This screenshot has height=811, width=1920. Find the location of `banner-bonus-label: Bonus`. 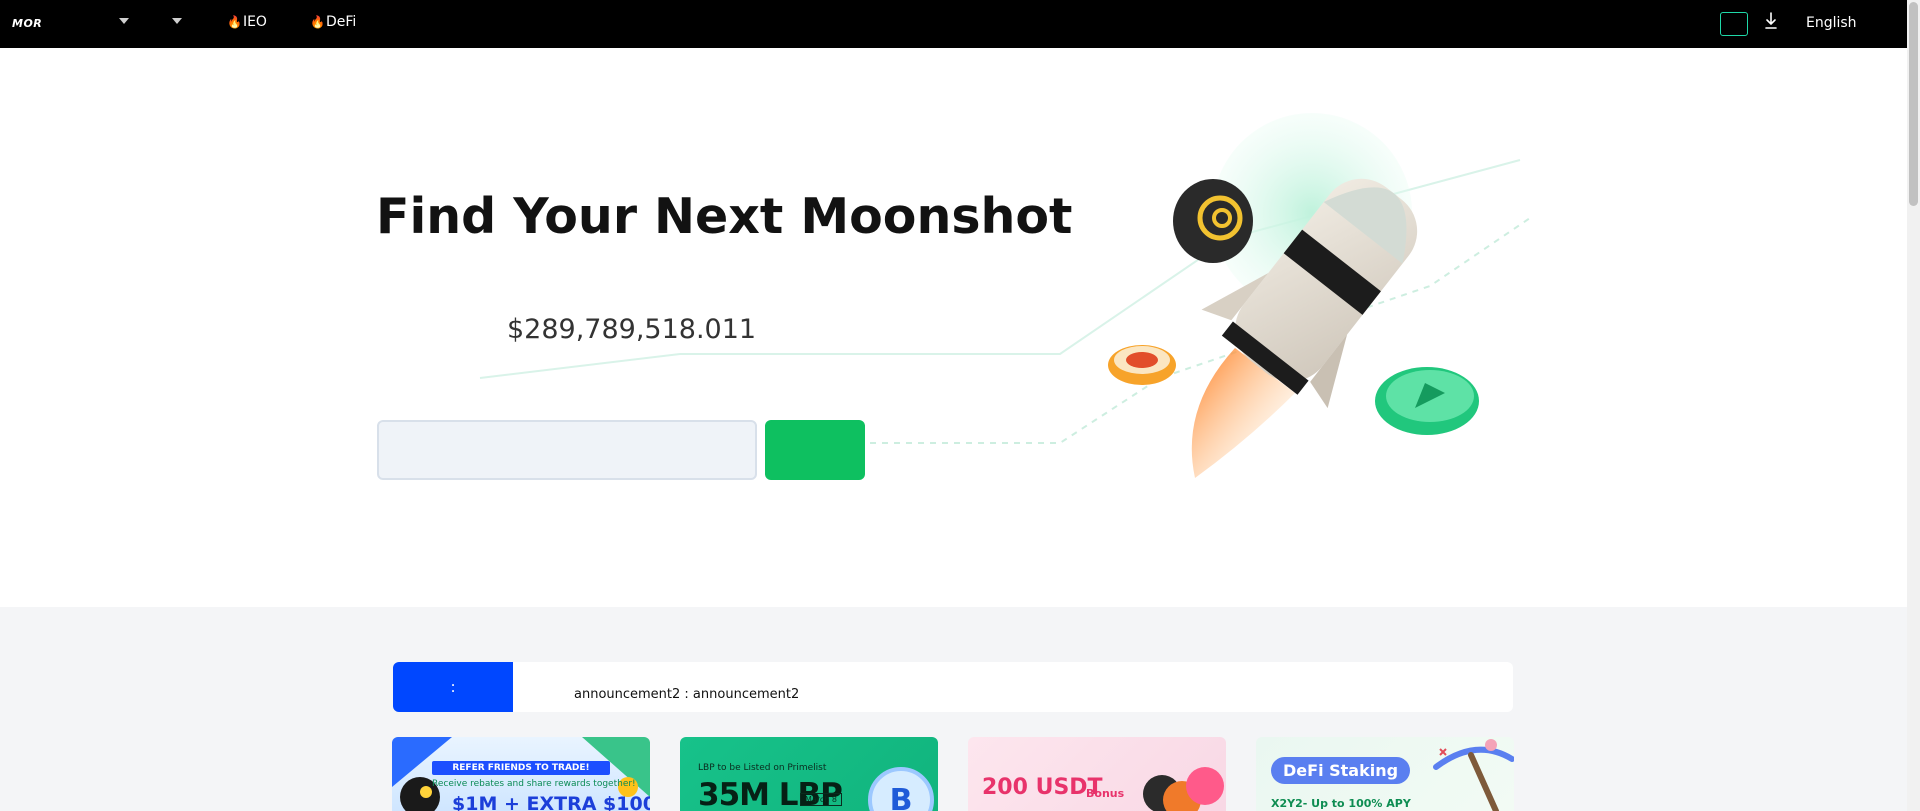

banner-bonus-label: Bonus is located at coordinates (1105, 793).